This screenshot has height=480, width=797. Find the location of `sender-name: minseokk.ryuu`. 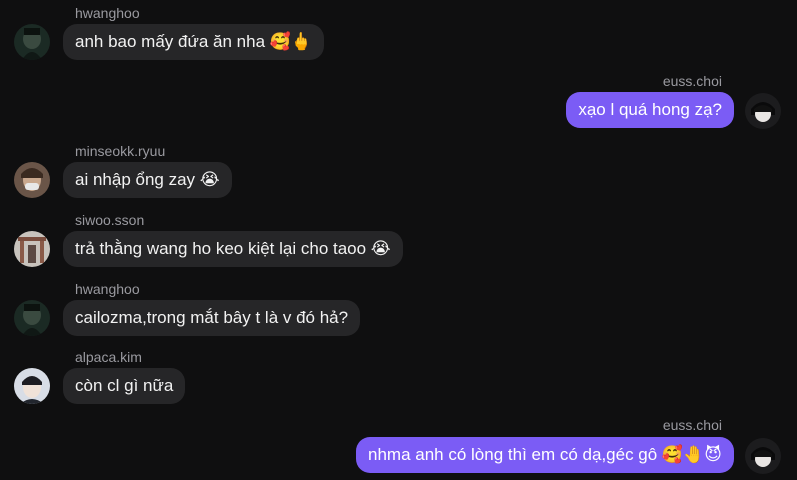

sender-name: minseokk.ryuu is located at coordinates (120, 151).